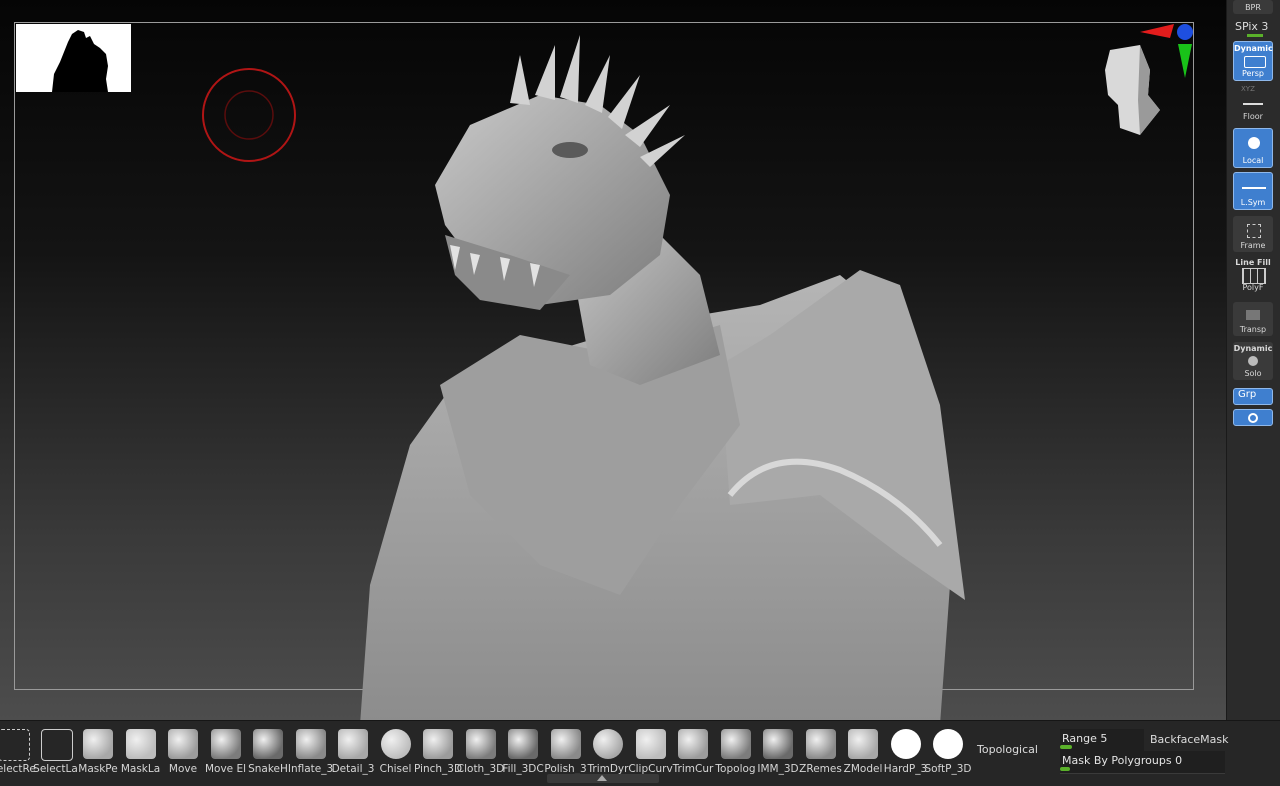 Image resolution: width=1280 pixels, height=786 pixels. I want to click on snake-hook-icon, so click(268, 744).